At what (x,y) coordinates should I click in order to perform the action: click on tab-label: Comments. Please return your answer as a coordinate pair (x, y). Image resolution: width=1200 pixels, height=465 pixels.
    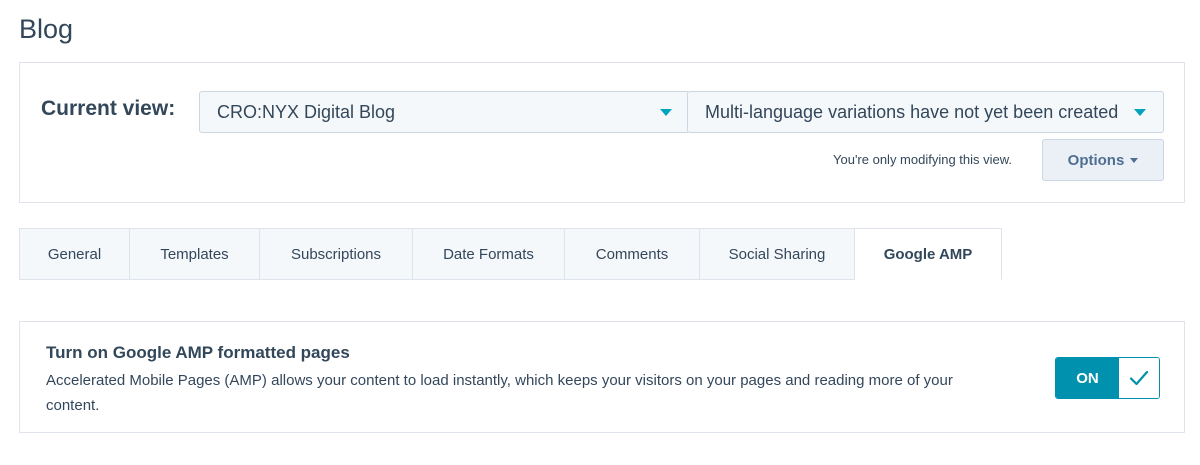
    Looking at the image, I should click on (632, 254).